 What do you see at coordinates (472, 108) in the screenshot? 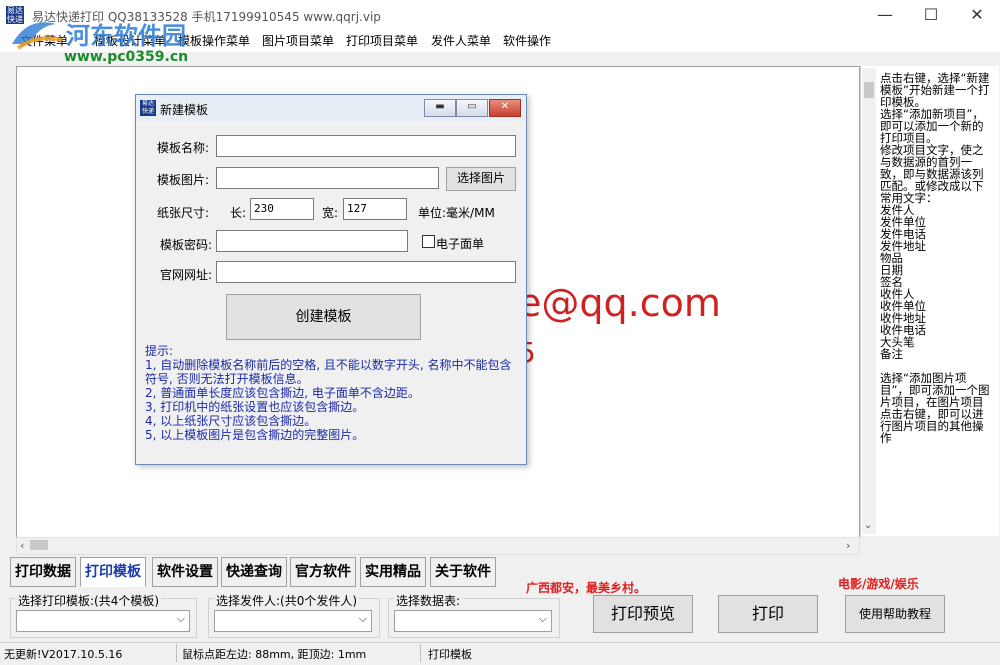
I see `dialog-maximize-icon: ▭` at bounding box center [472, 108].